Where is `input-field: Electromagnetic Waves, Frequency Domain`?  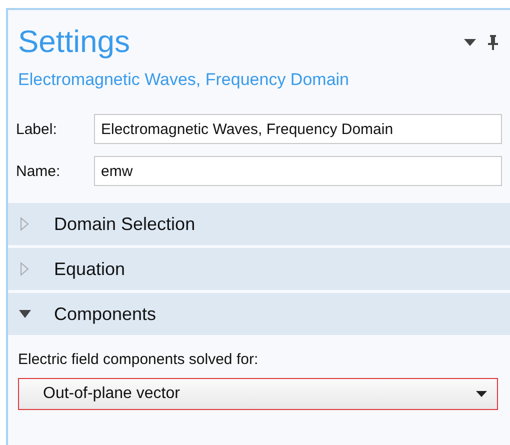
input-field: Electromagnetic Waves, Frequency Domain is located at coordinates (298, 129).